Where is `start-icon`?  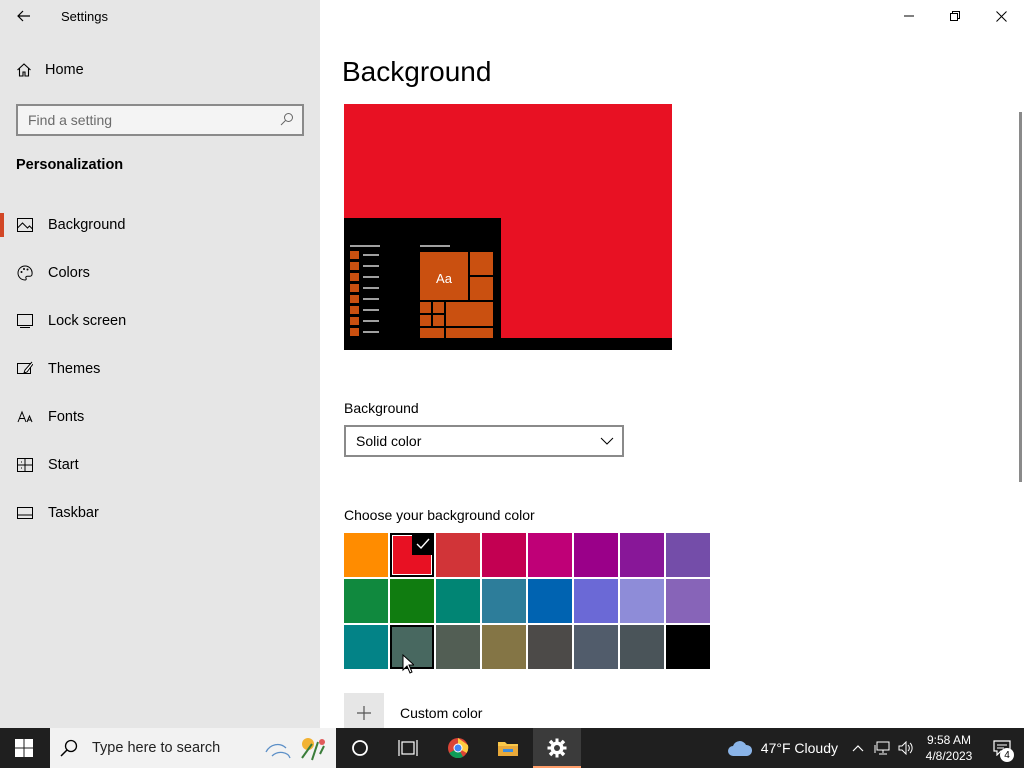
start-icon is located at coordinates (25, 465).